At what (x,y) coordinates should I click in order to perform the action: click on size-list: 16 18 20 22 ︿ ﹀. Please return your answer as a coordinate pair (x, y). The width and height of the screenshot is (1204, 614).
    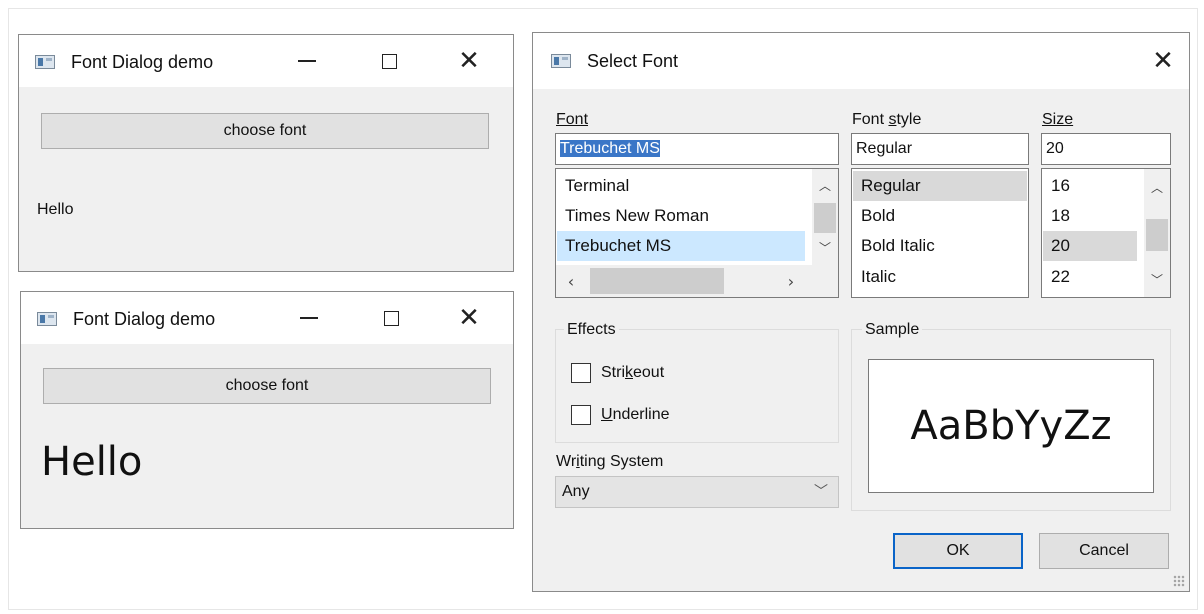
    Looking at the image, I should click on (1106, 233).